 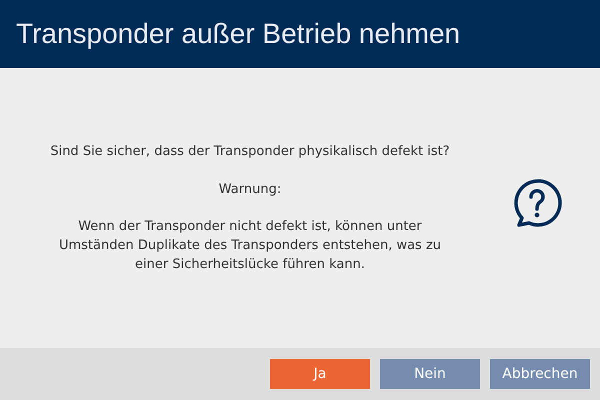 I want to click on warning-text: Wenn der Transponder nicht defekt ist, können unter Umständen Duplikate des Transponders entstehen, was zu einer Sicherheitslücke führen kann., so click(x=250, y=246).